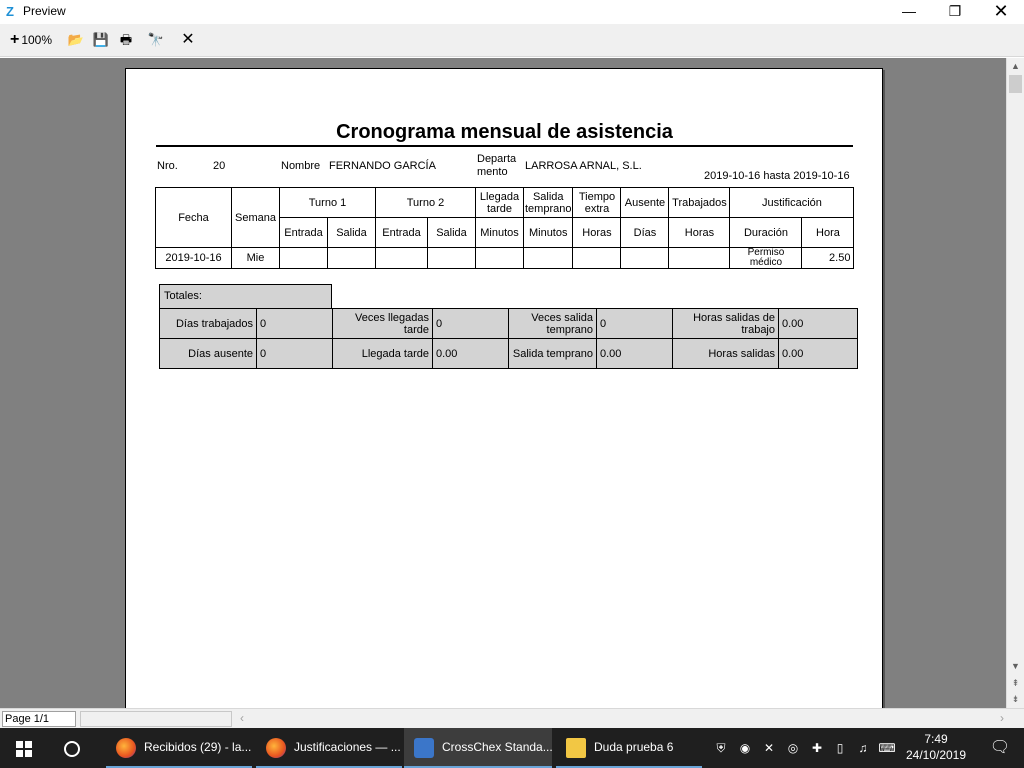  What do you see at coordinates (955, 12) in the screenshot?
I see `maximize-button: ❐` at bounding box center [955, 12].